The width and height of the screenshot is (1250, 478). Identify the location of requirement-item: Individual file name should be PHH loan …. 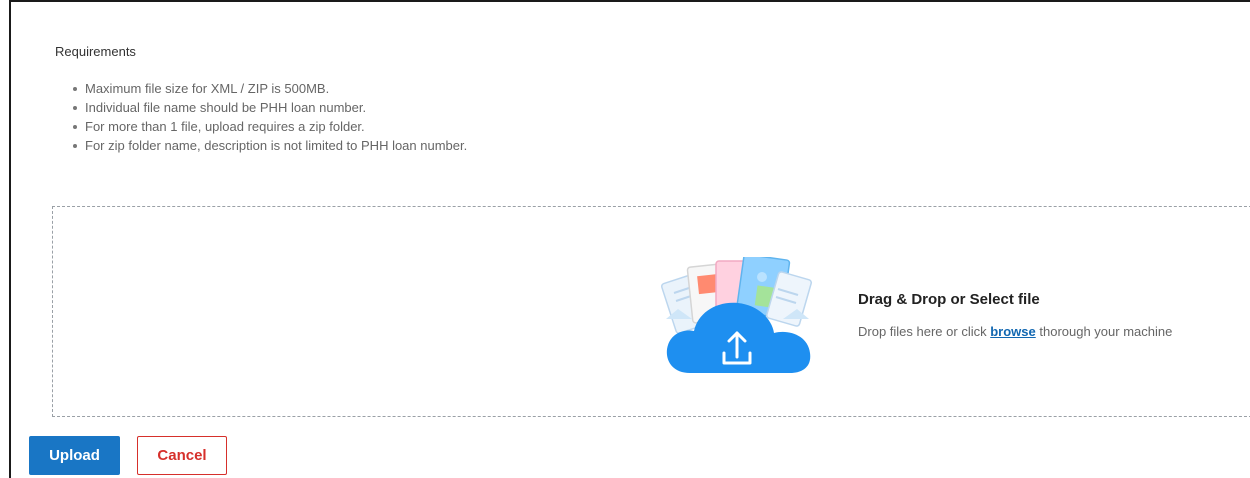
(269, 107).